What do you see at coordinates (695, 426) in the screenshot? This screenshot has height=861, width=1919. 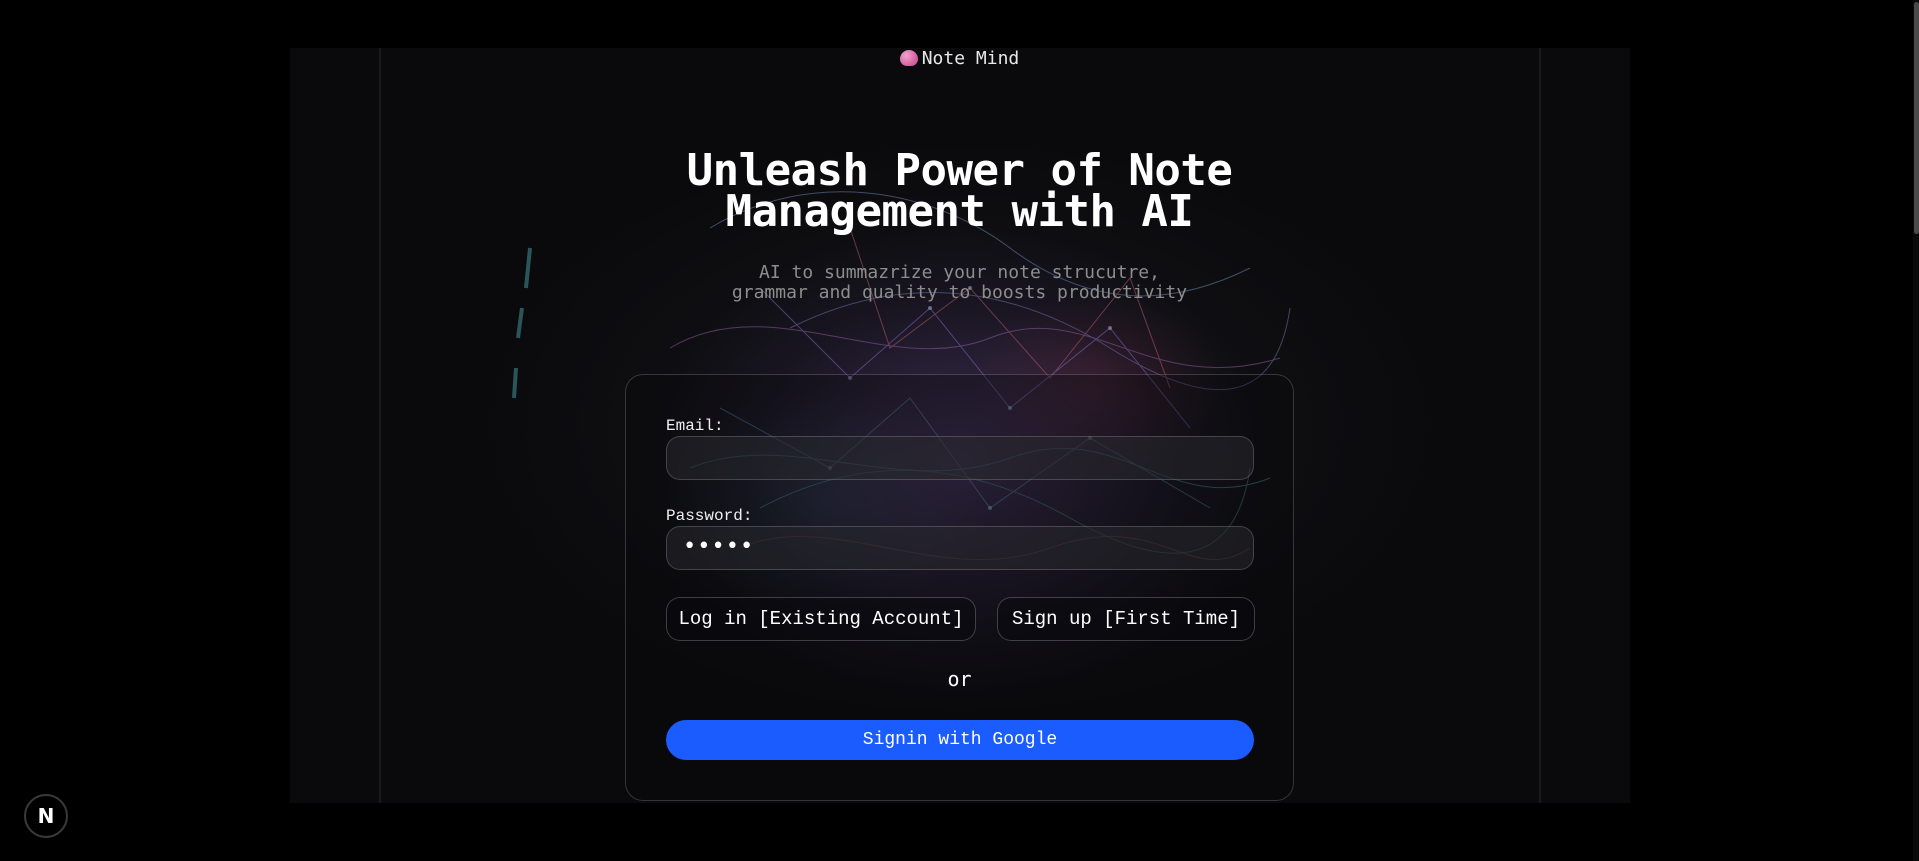 I see `email-label: Email:` at bounding box center [695, 426].